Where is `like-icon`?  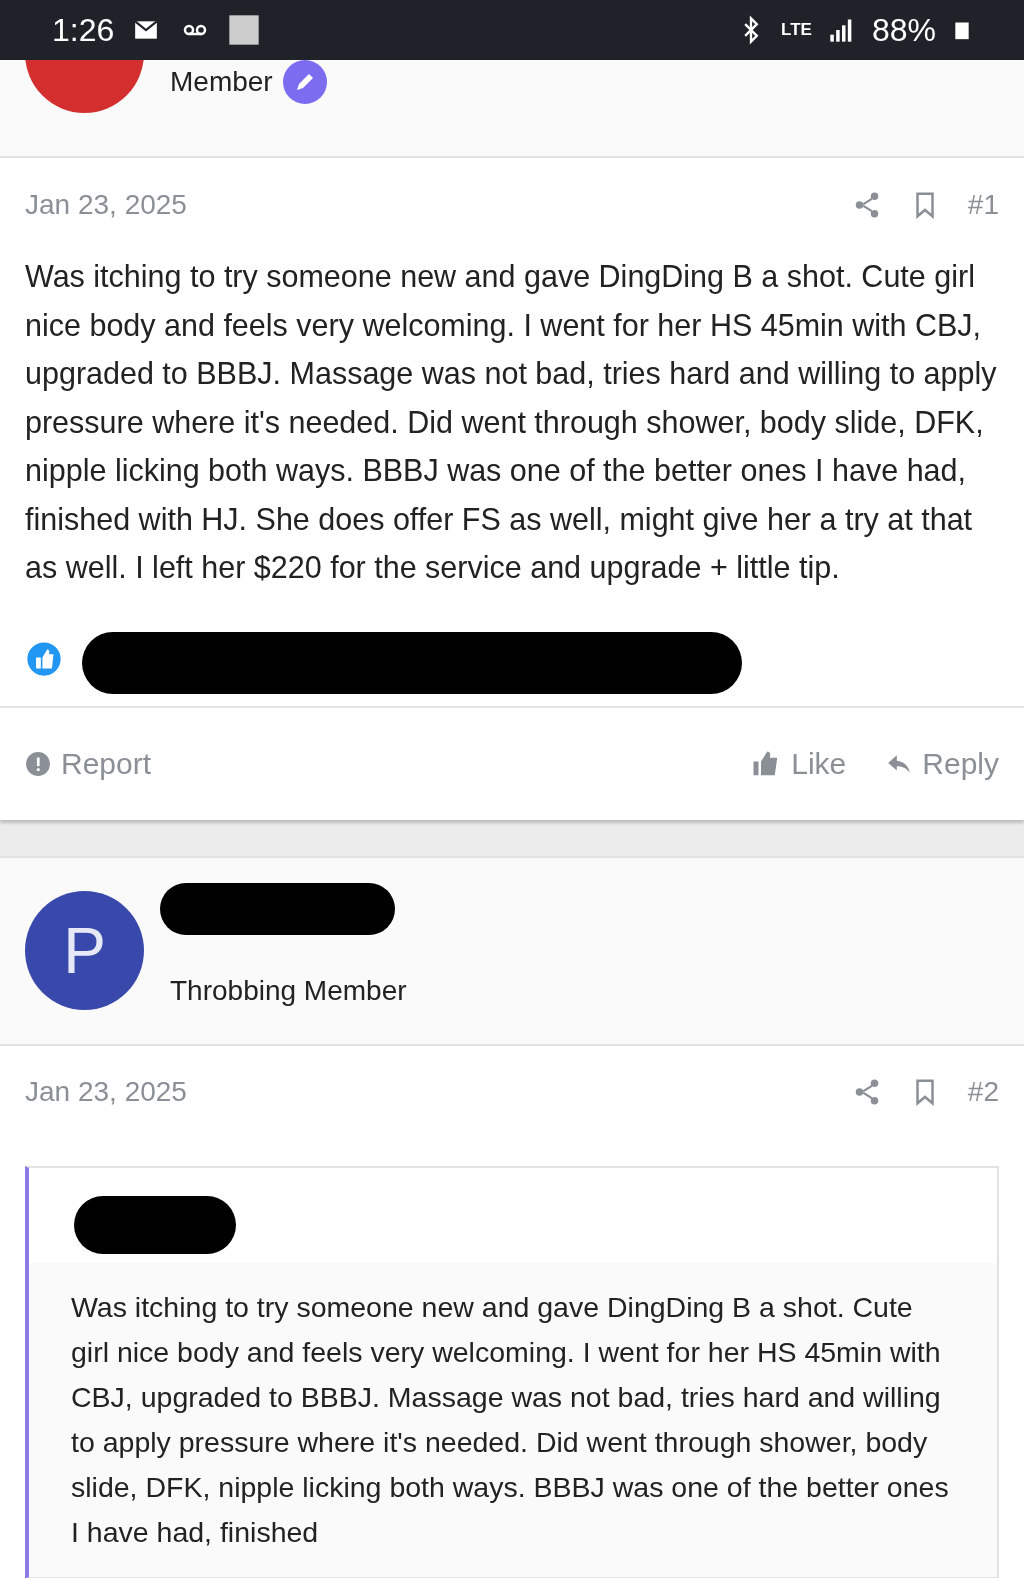
like-icon is located at coordinates (44, 658).